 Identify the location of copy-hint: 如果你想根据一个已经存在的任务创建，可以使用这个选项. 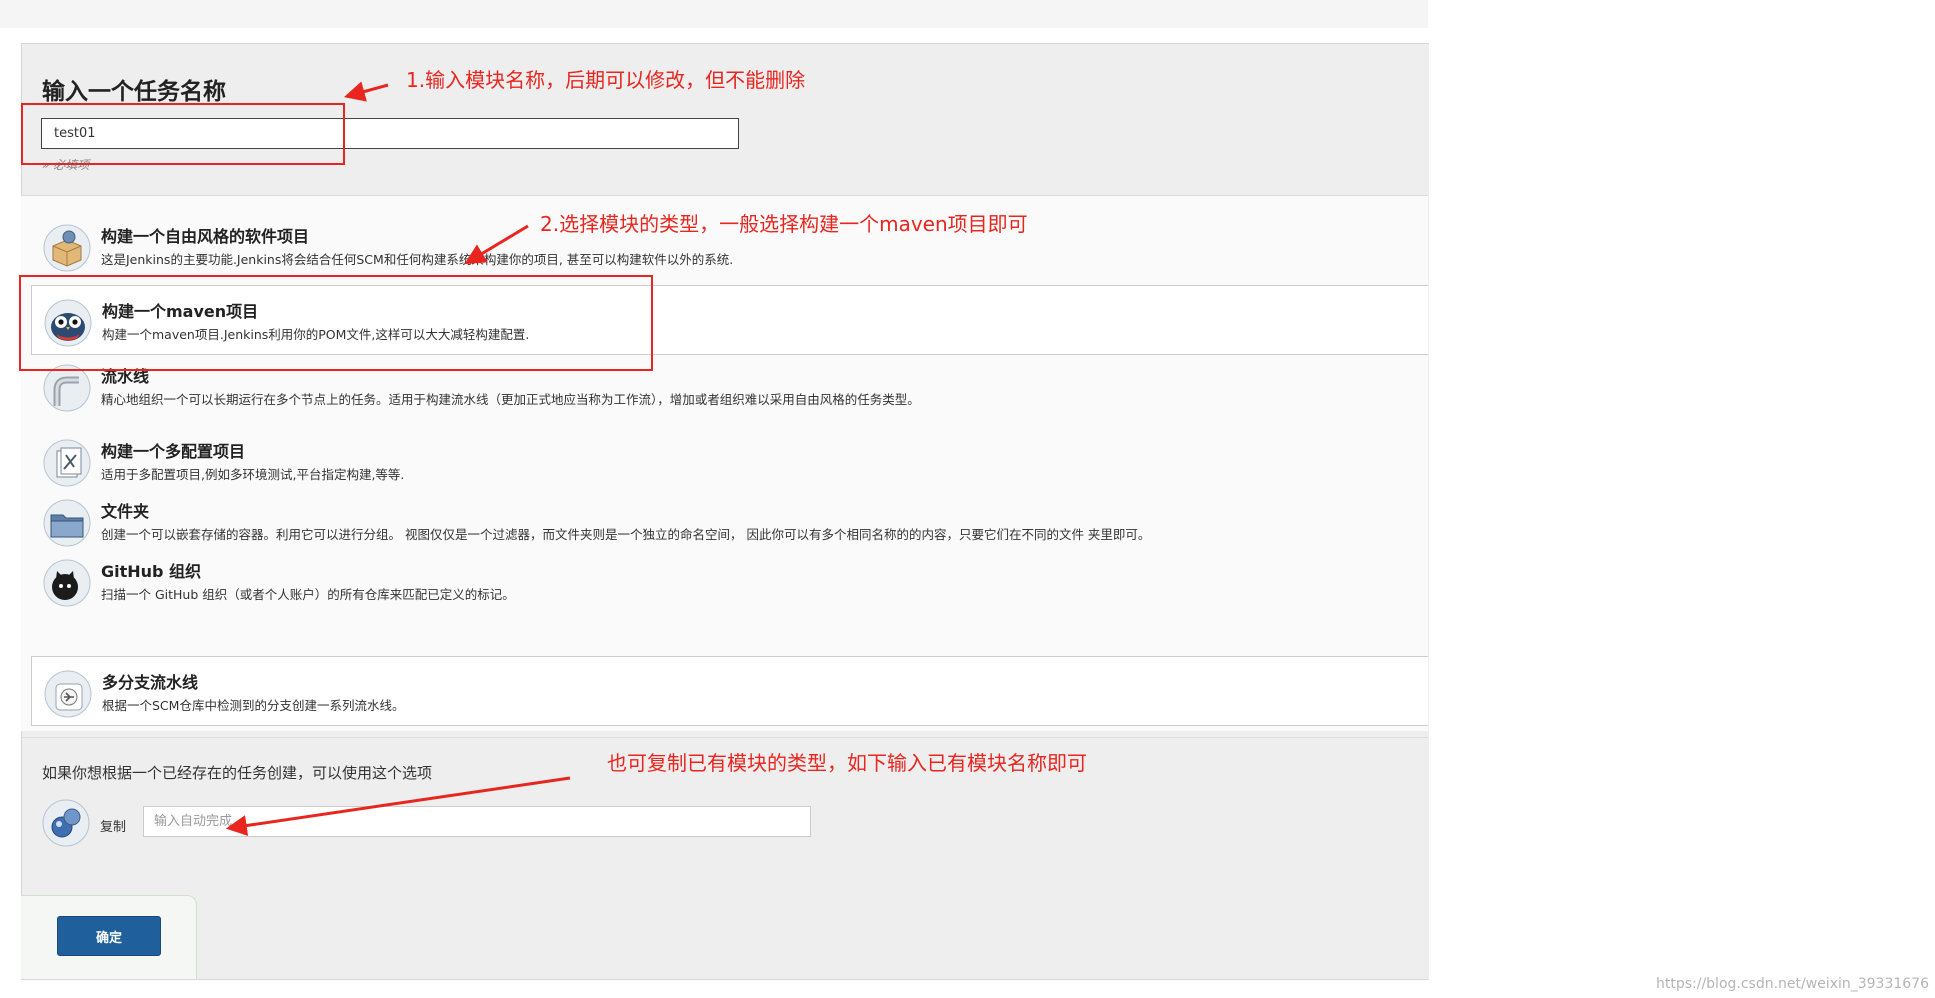
(237, 773).